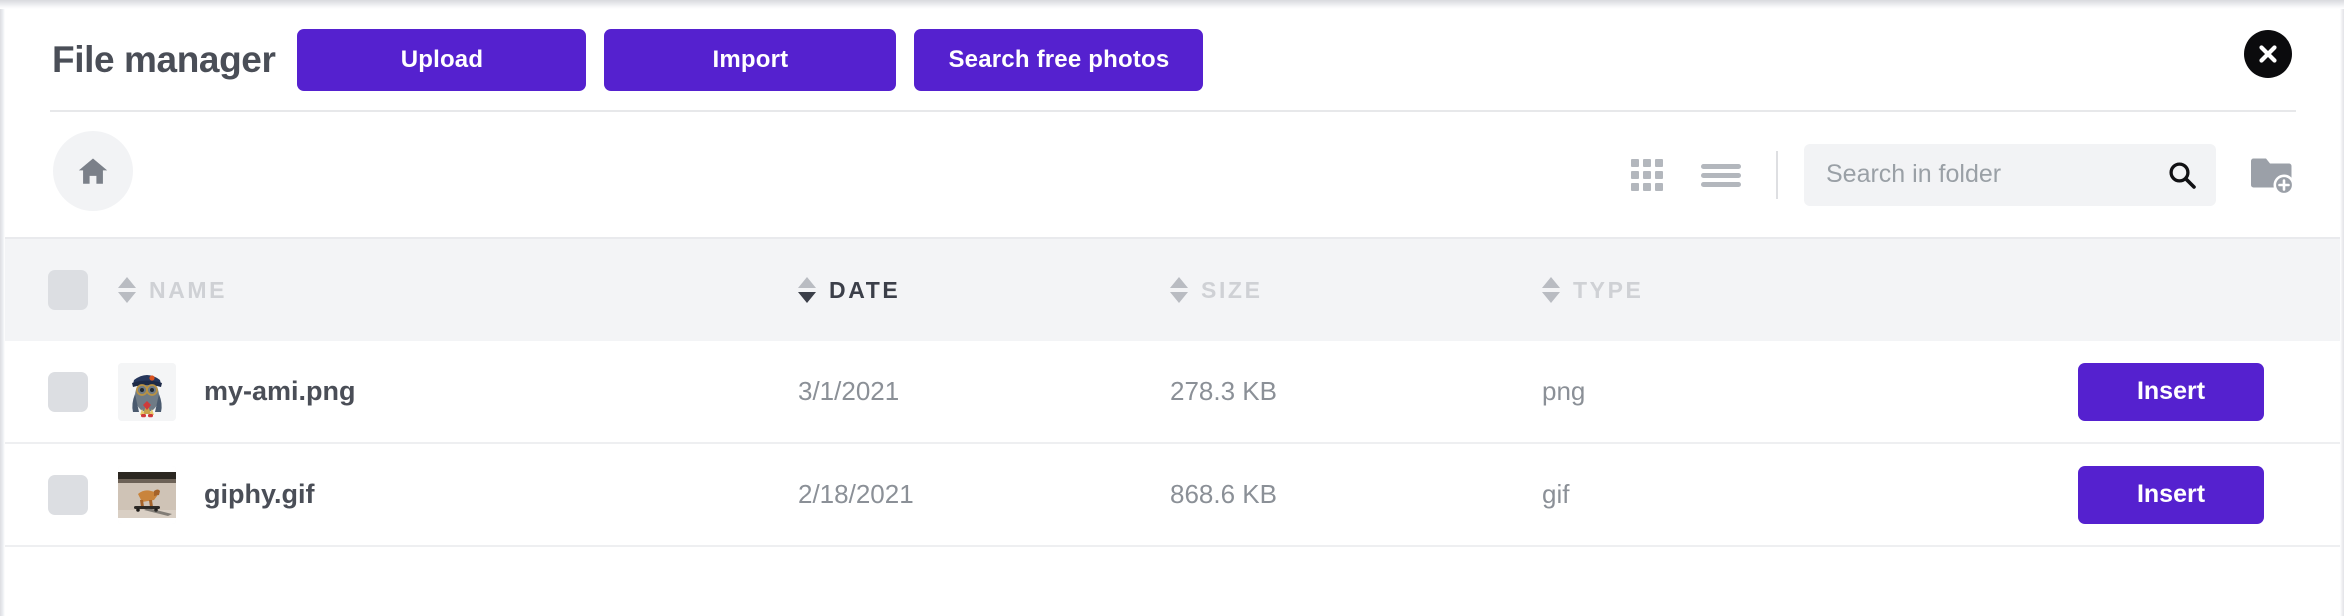  Describe the element at coordinates (2, 308) in the screenshot. I see `window-left-edge` at that location.